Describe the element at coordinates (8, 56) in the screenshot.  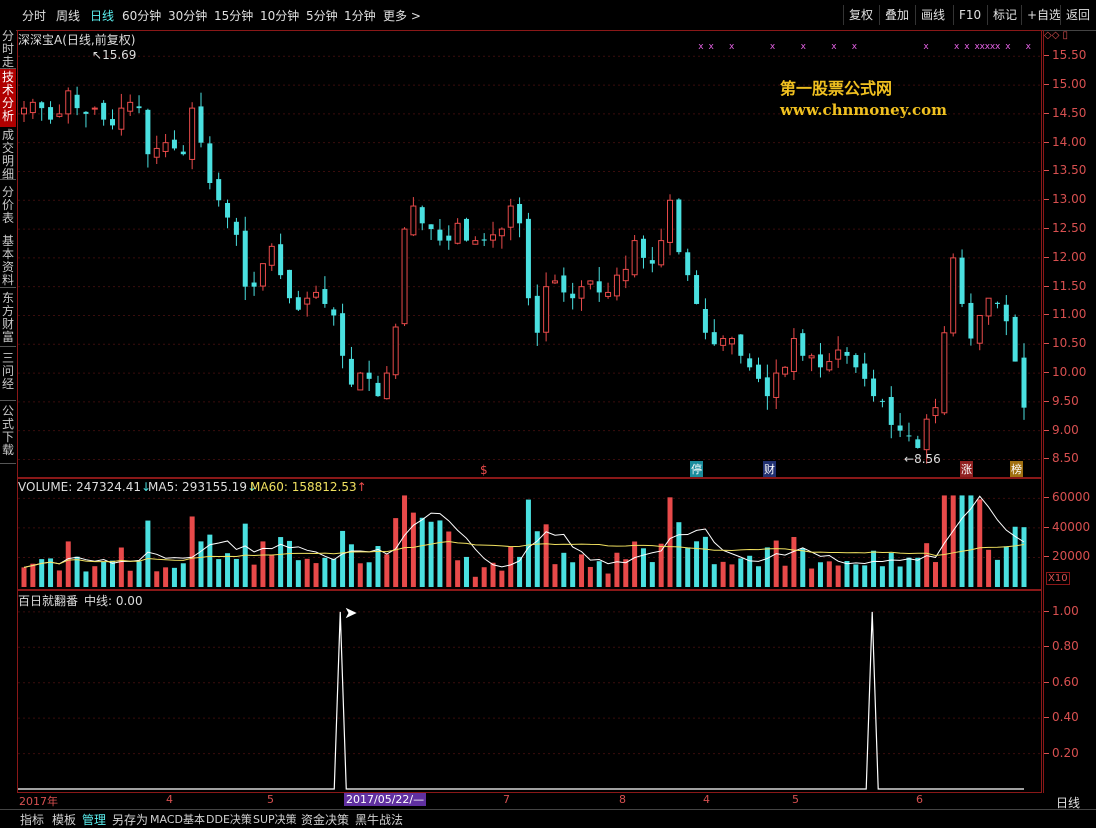
I see `side-tab-fenshi: 分时走势` at that location.